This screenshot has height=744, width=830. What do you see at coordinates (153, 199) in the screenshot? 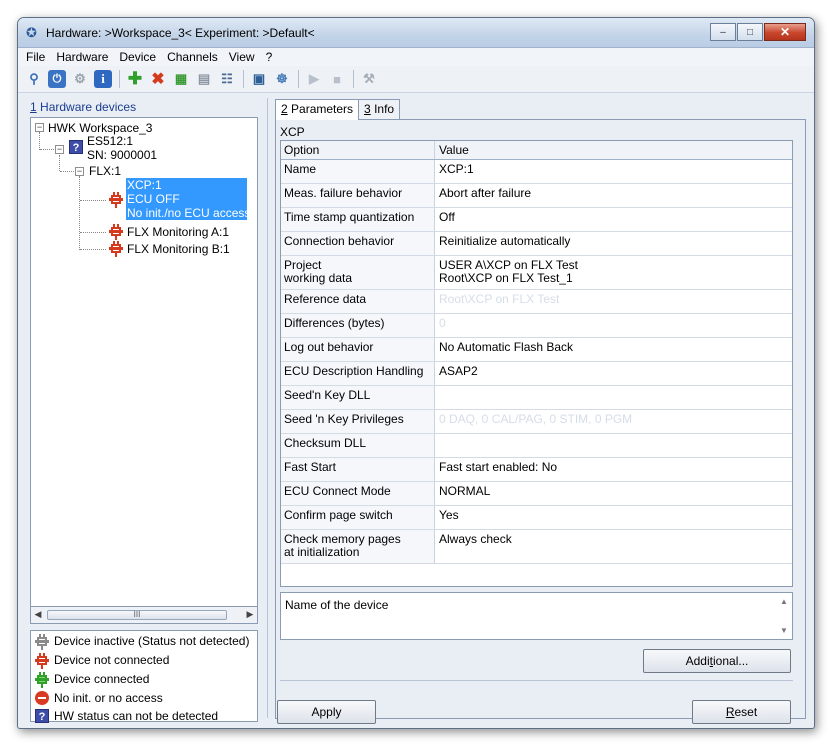
I see `xcp-ecu-state: ECU OFF` at bounding box center [153, 199].